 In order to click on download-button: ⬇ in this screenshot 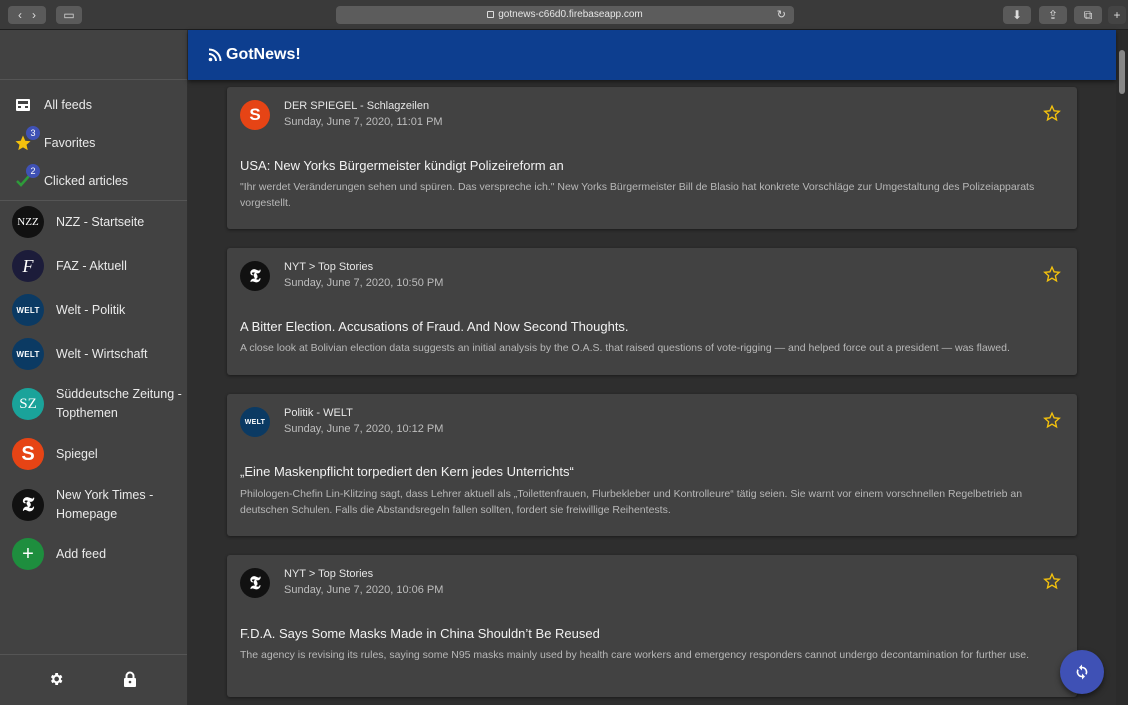, I will do `click(1017, 15)`.